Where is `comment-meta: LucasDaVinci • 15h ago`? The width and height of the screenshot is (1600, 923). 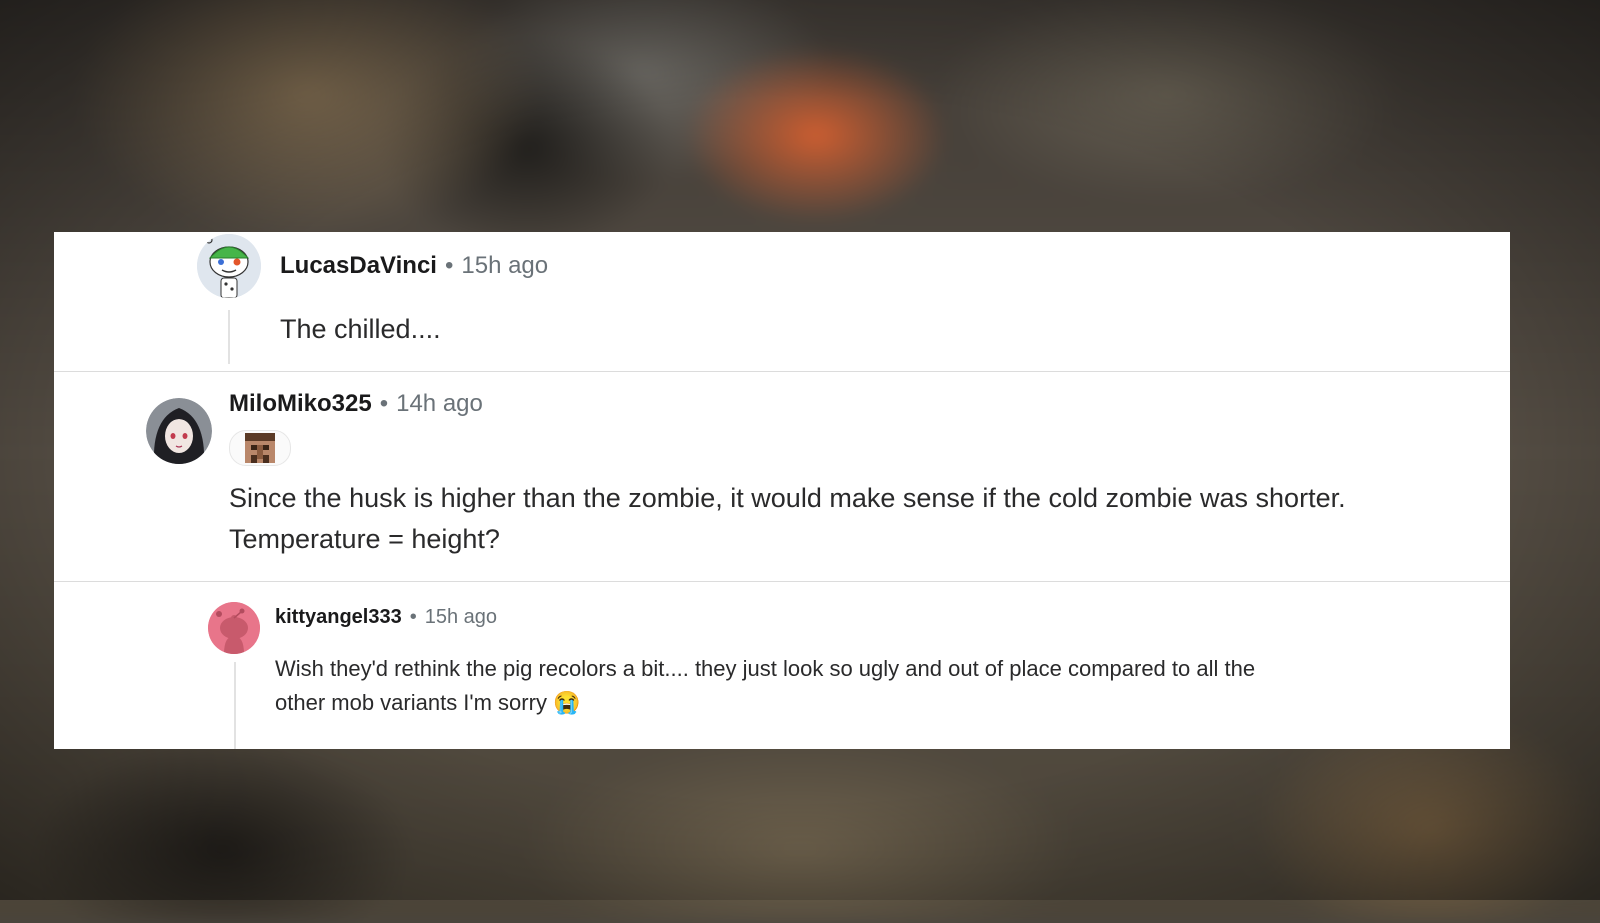 comment-meta: LucasDaVinci • 15h ago is located at coordinates (414, 266).